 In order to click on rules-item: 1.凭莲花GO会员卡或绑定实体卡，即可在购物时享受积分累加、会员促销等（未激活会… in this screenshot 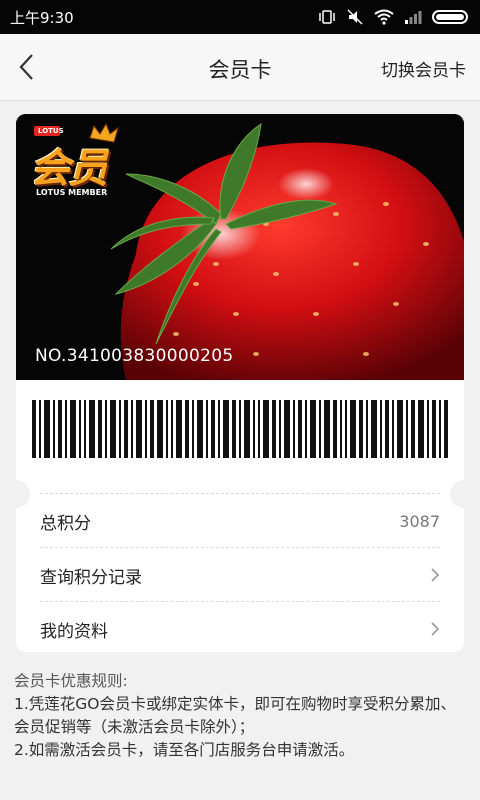, I will do `click(235, 715)`.